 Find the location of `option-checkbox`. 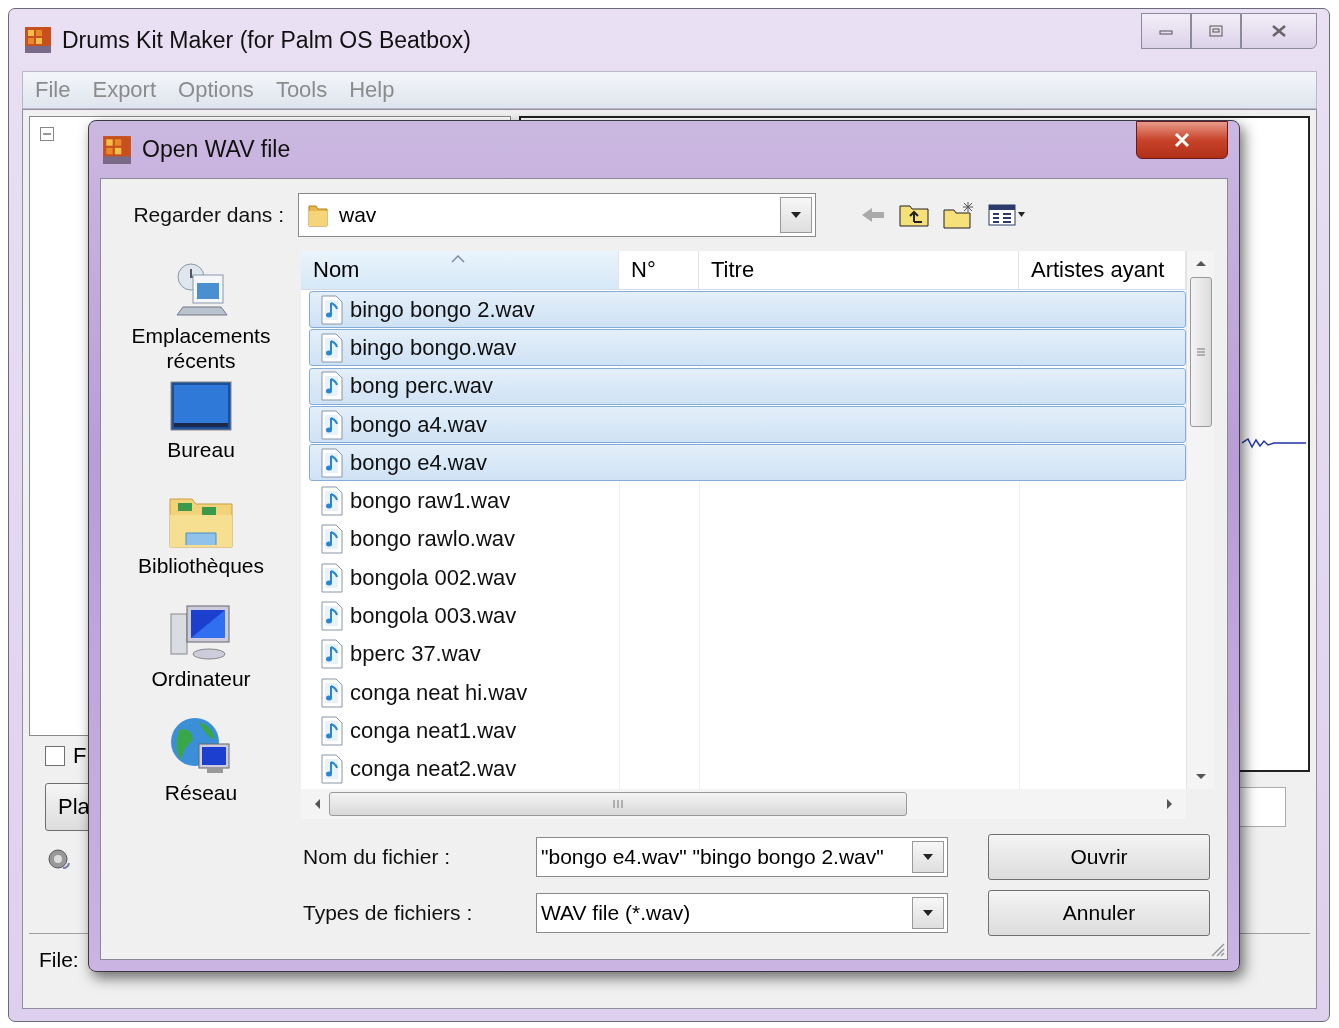

option-checkbox is located at coordinates (55, 756).